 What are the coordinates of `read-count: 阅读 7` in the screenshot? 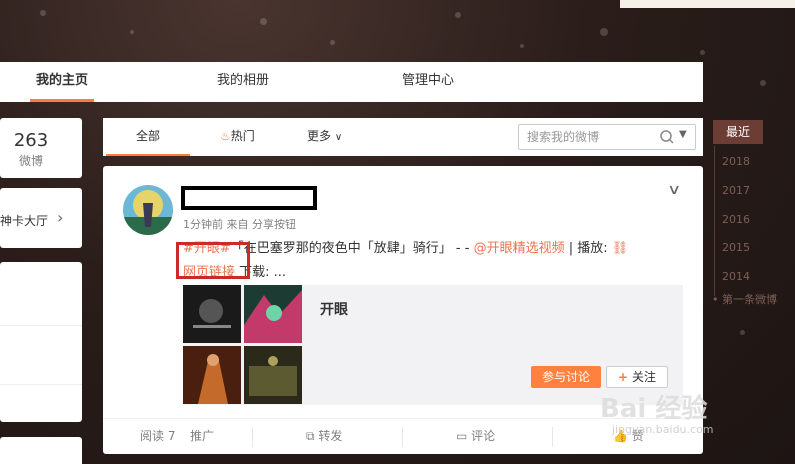 It's located at (158, 436).